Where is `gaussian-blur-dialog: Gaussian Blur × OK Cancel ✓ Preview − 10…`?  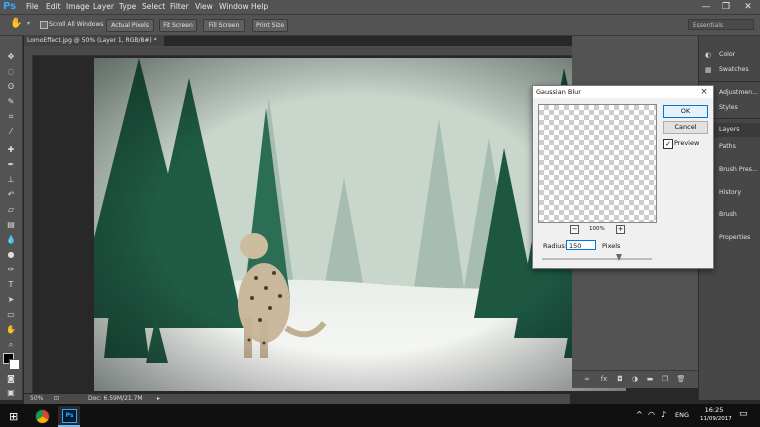
gaussian-blur-dialog: Gaussian Blur × OK Cancel ✓ Preview − 10… is located at coordinates (623, 177).